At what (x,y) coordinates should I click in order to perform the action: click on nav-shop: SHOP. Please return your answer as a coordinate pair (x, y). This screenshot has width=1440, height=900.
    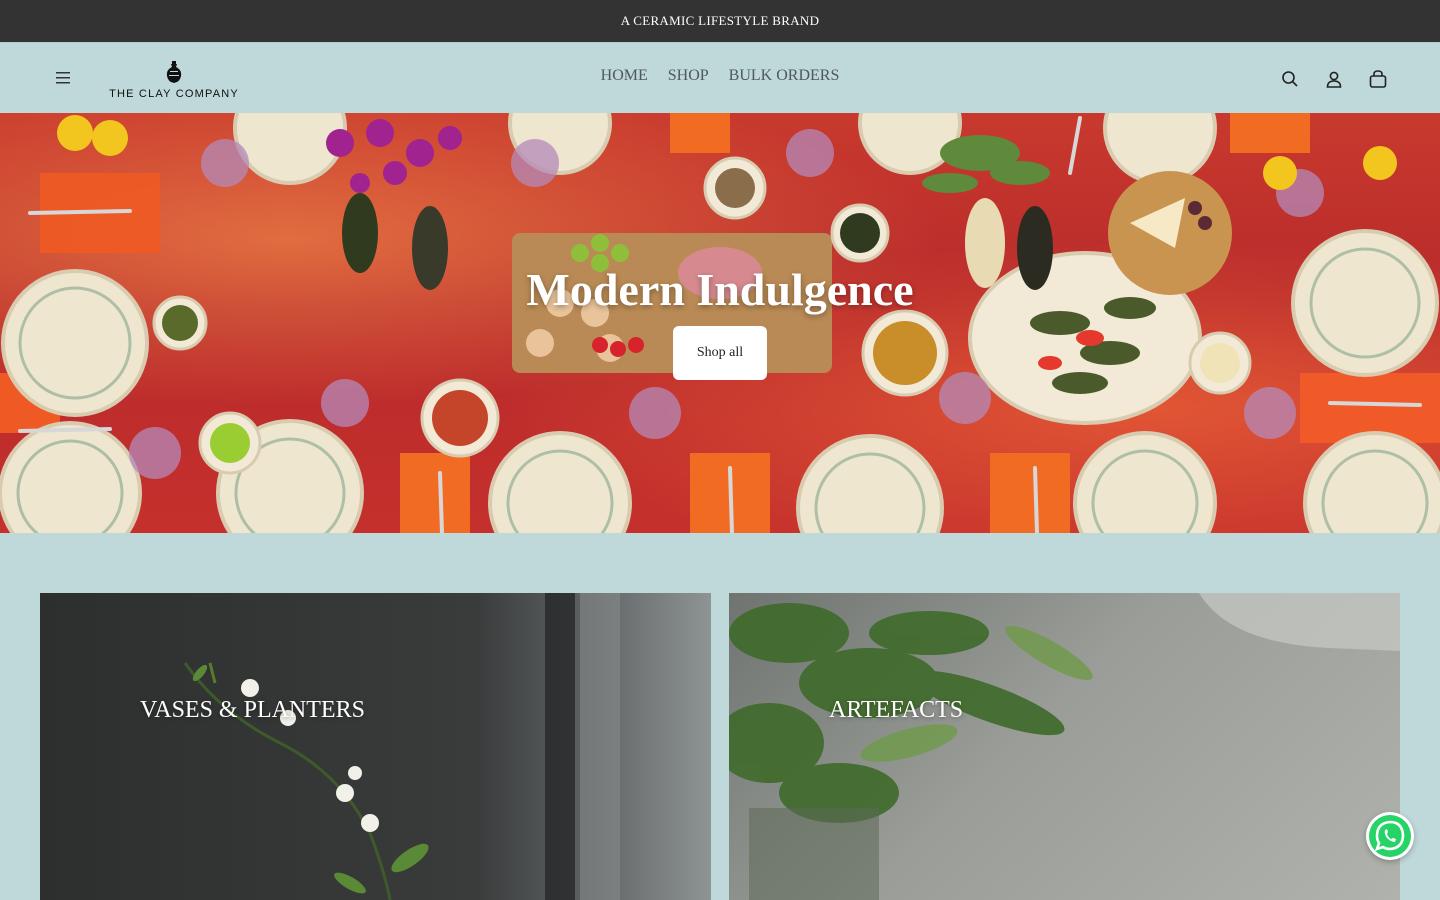
    Looking at the image, I should click on (688, 76).